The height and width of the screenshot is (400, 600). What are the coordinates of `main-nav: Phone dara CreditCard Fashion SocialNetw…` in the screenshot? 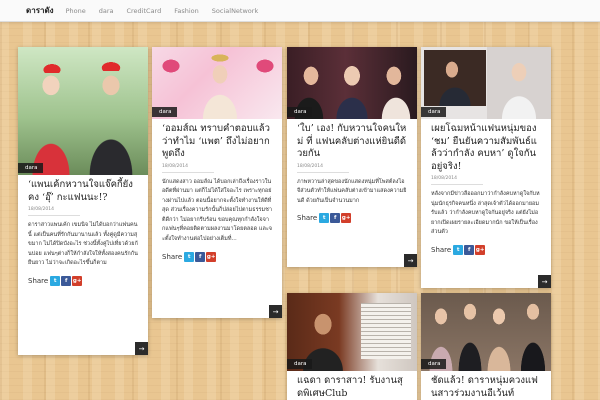 It's located at (169, 11).